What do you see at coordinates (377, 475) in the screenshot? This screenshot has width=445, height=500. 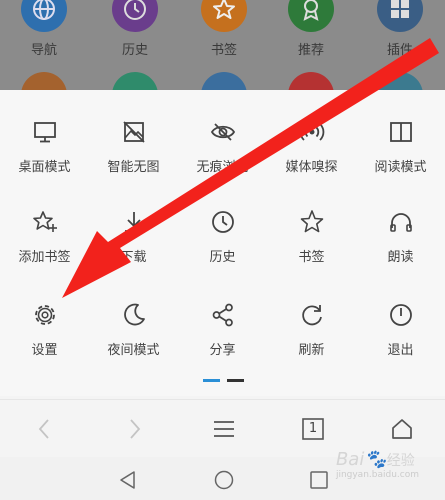 I see `watermark-subtext: jingyan.baidu.com` at bounding box center [377, 475].